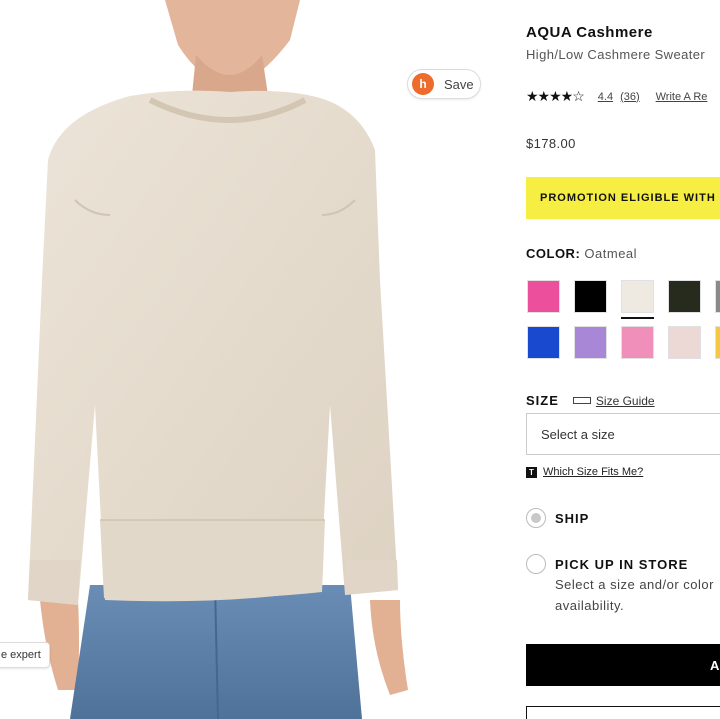 The width and height of the screenshot is (720, 719). Describe the element at coordinates (717, 296) in the screenshot. I see `color-swatch-grey` at that location.